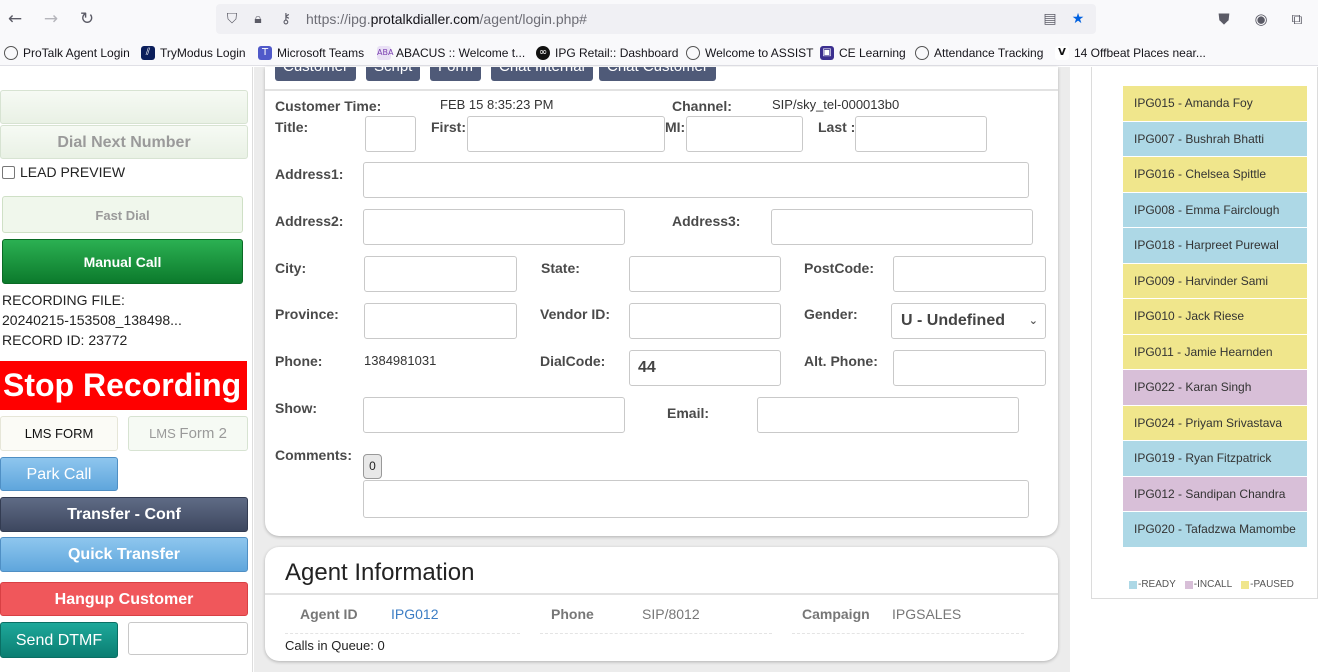 This screenshot has height=672, width=1318. Describe the element at coordinates (455, 74) in the screenshot. I see `tab-form: Form` at that location.